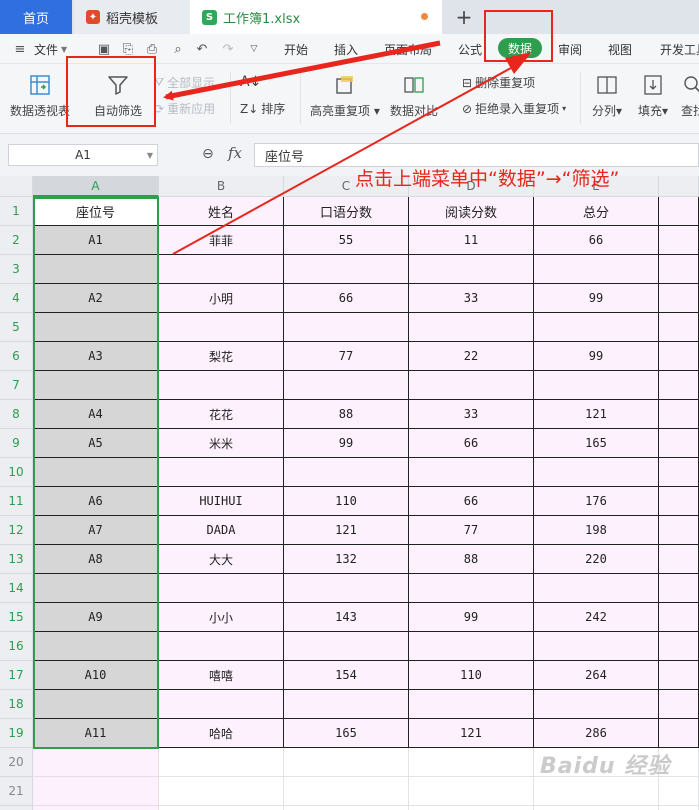 The width and height of the screenshot is (699, 810). Describe the element at coordinates (596, 675) in the screenshot. I see `table-cell: 264` at that location.